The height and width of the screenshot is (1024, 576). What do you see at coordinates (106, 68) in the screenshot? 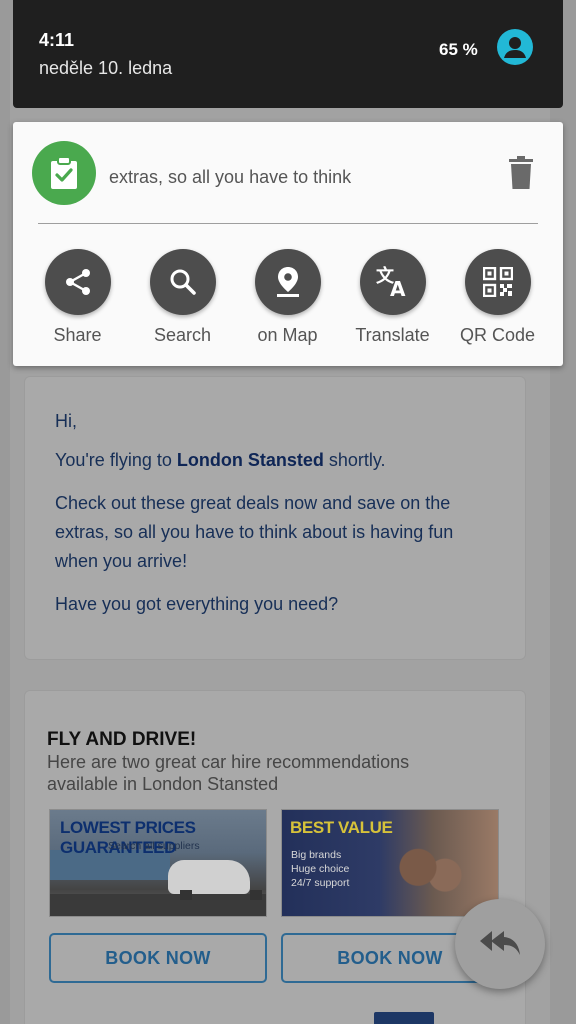
I see `status-date: neděle 10. ledna` at bounding box center [106, 68].